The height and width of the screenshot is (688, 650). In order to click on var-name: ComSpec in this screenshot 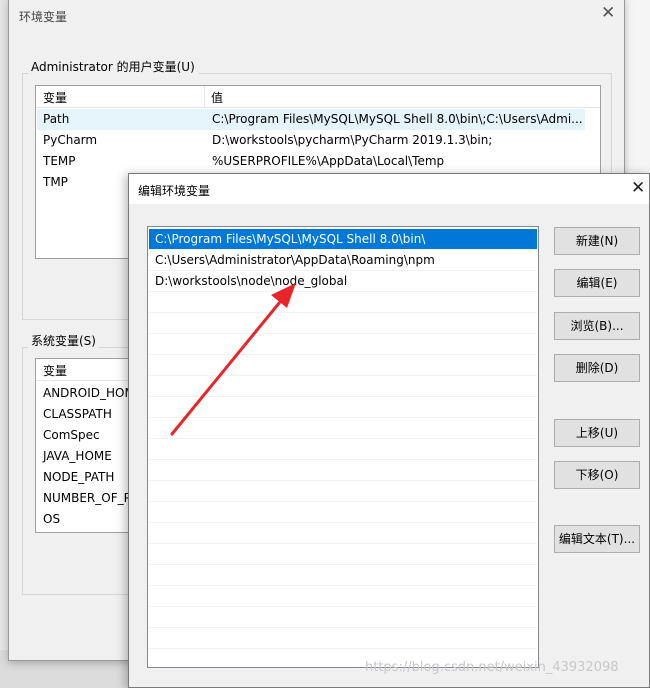, I will do `click(71, 435)`.